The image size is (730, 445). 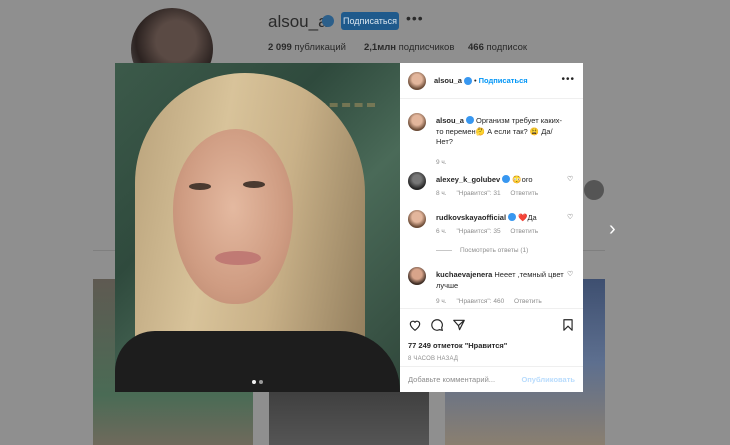 I want to click on comment-likes: "Нравится": 460, so click(x=480, y=301).